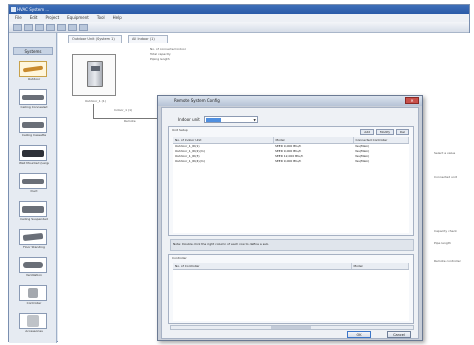 This screenshot has width=474, height=345. What do you see at coordinates (445, 231) in the screenshot?
I see `right-note-3: Capacity check` at bounding box center [445, 231].